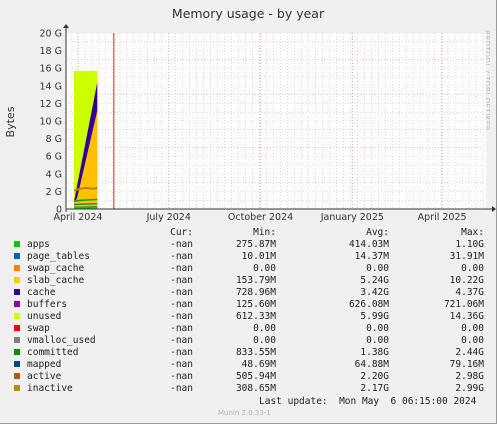 Image resolution: width=497 pixels, height=424 pixels. I want to click on legend-max-value: 2.44G, so click(469, 352).